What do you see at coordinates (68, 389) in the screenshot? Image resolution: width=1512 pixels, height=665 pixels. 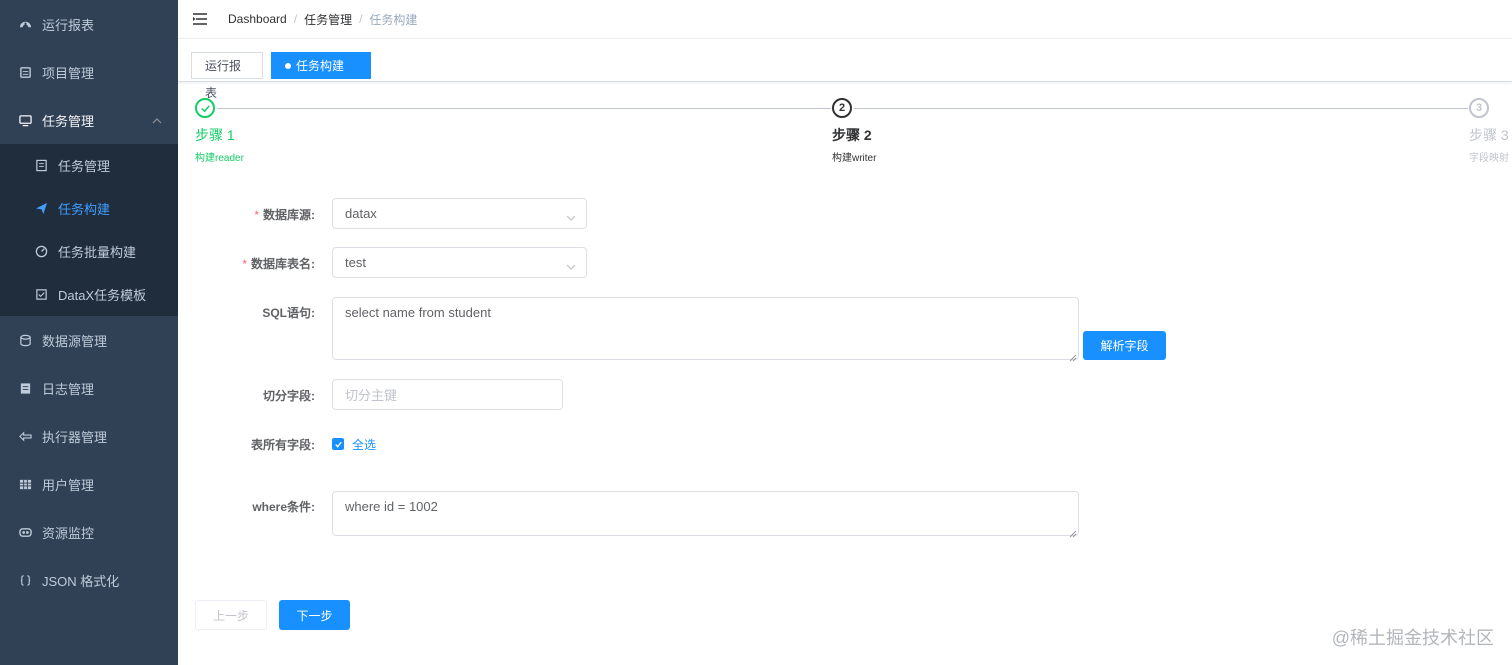 I see `sidebar-item-label: 日志管理` at bounding box center [68, 389].